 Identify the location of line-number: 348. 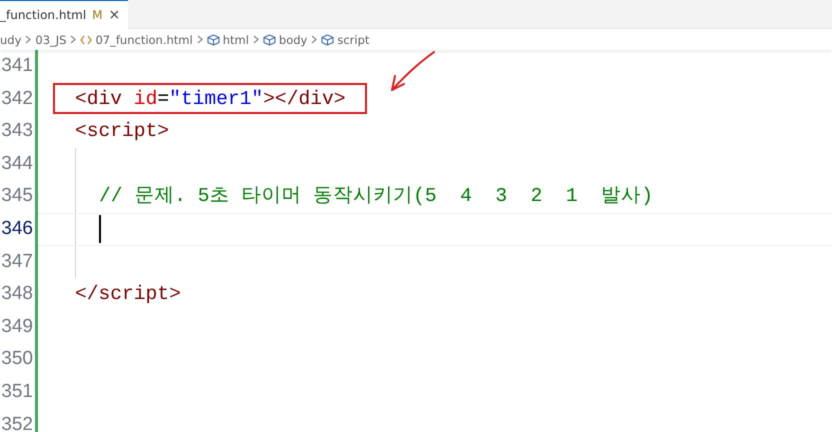
(17, 294).